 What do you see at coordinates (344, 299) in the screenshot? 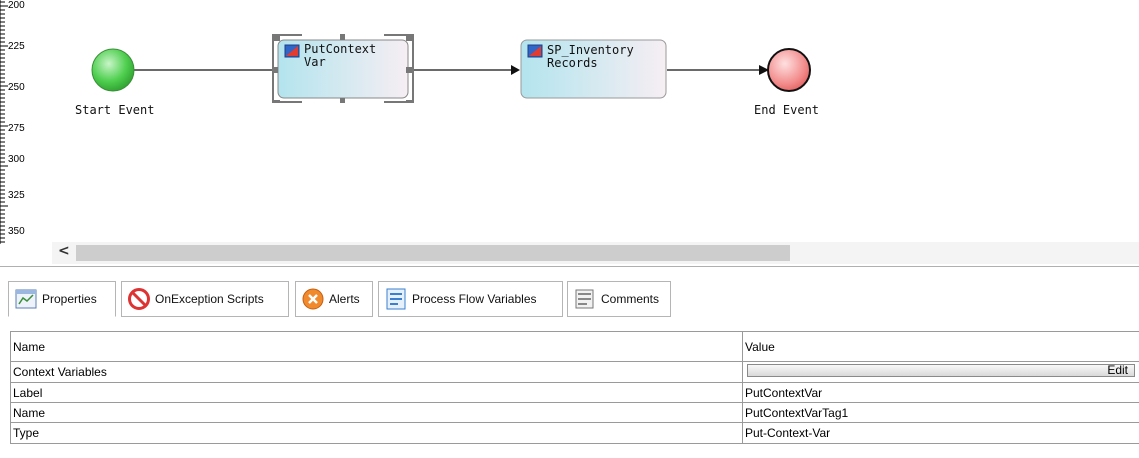
I see `tab-label: Alerts` at bounding box center [344, 299].